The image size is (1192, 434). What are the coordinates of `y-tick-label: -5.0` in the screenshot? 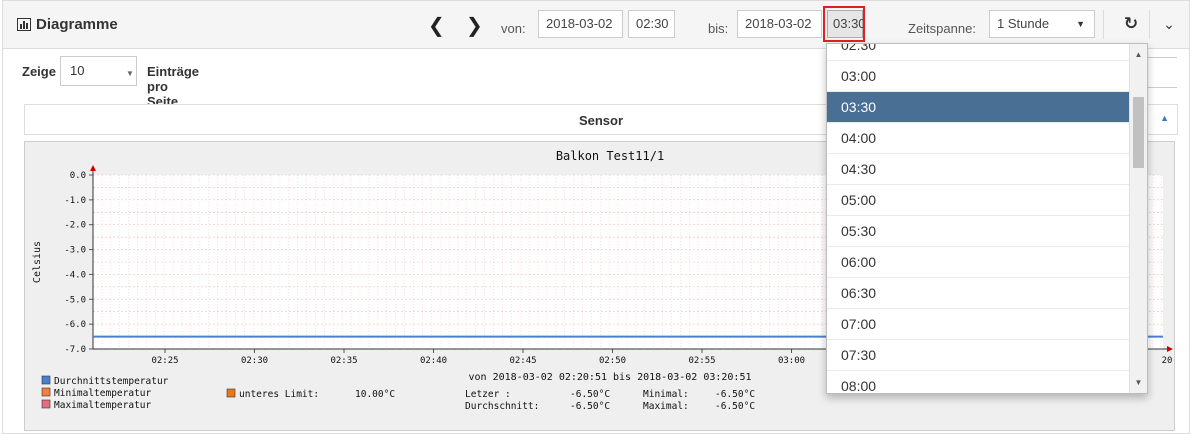 It's located at (75, 300).